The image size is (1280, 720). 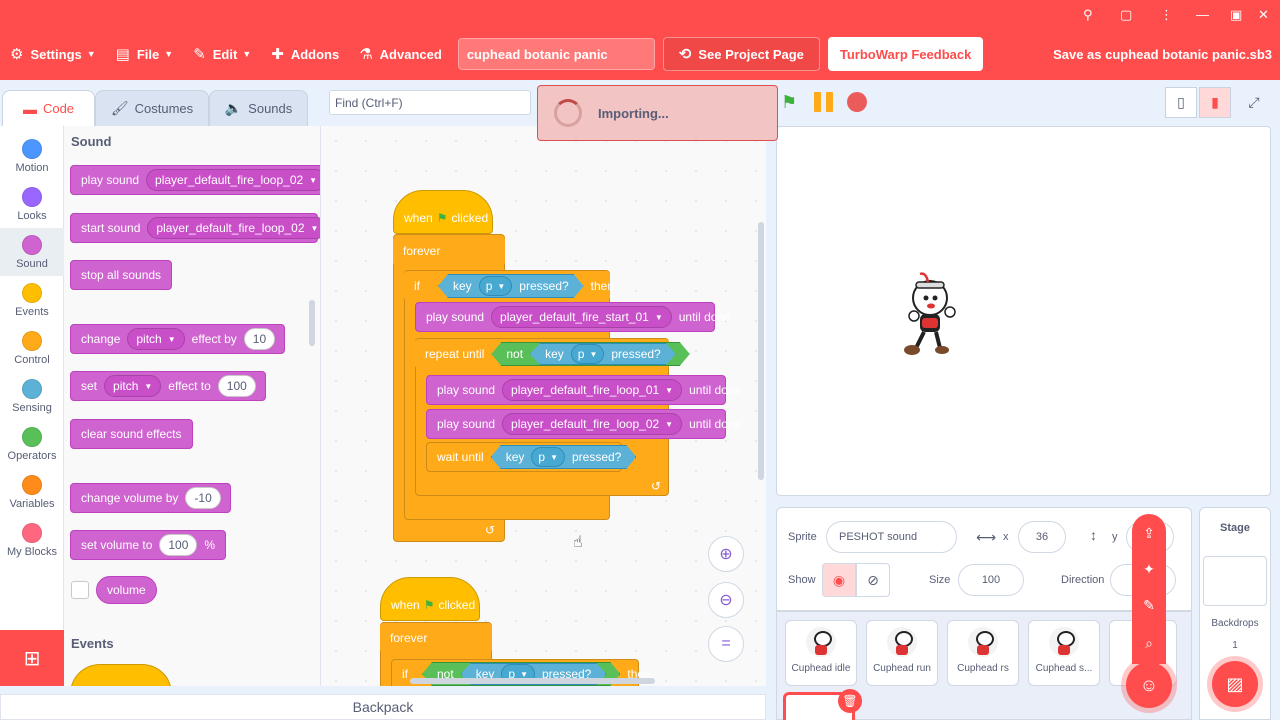 I want to click on tab-costumes: 🖌 Costumes, so click(x=152, y=108).